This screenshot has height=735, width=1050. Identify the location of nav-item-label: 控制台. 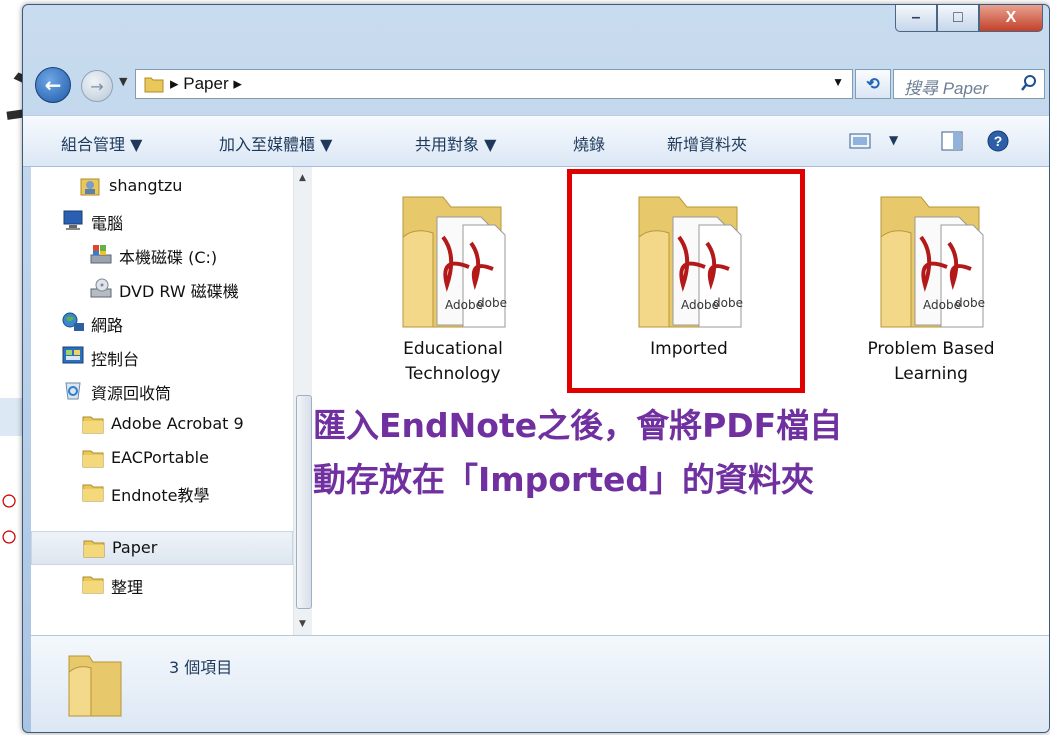
(115, 359).